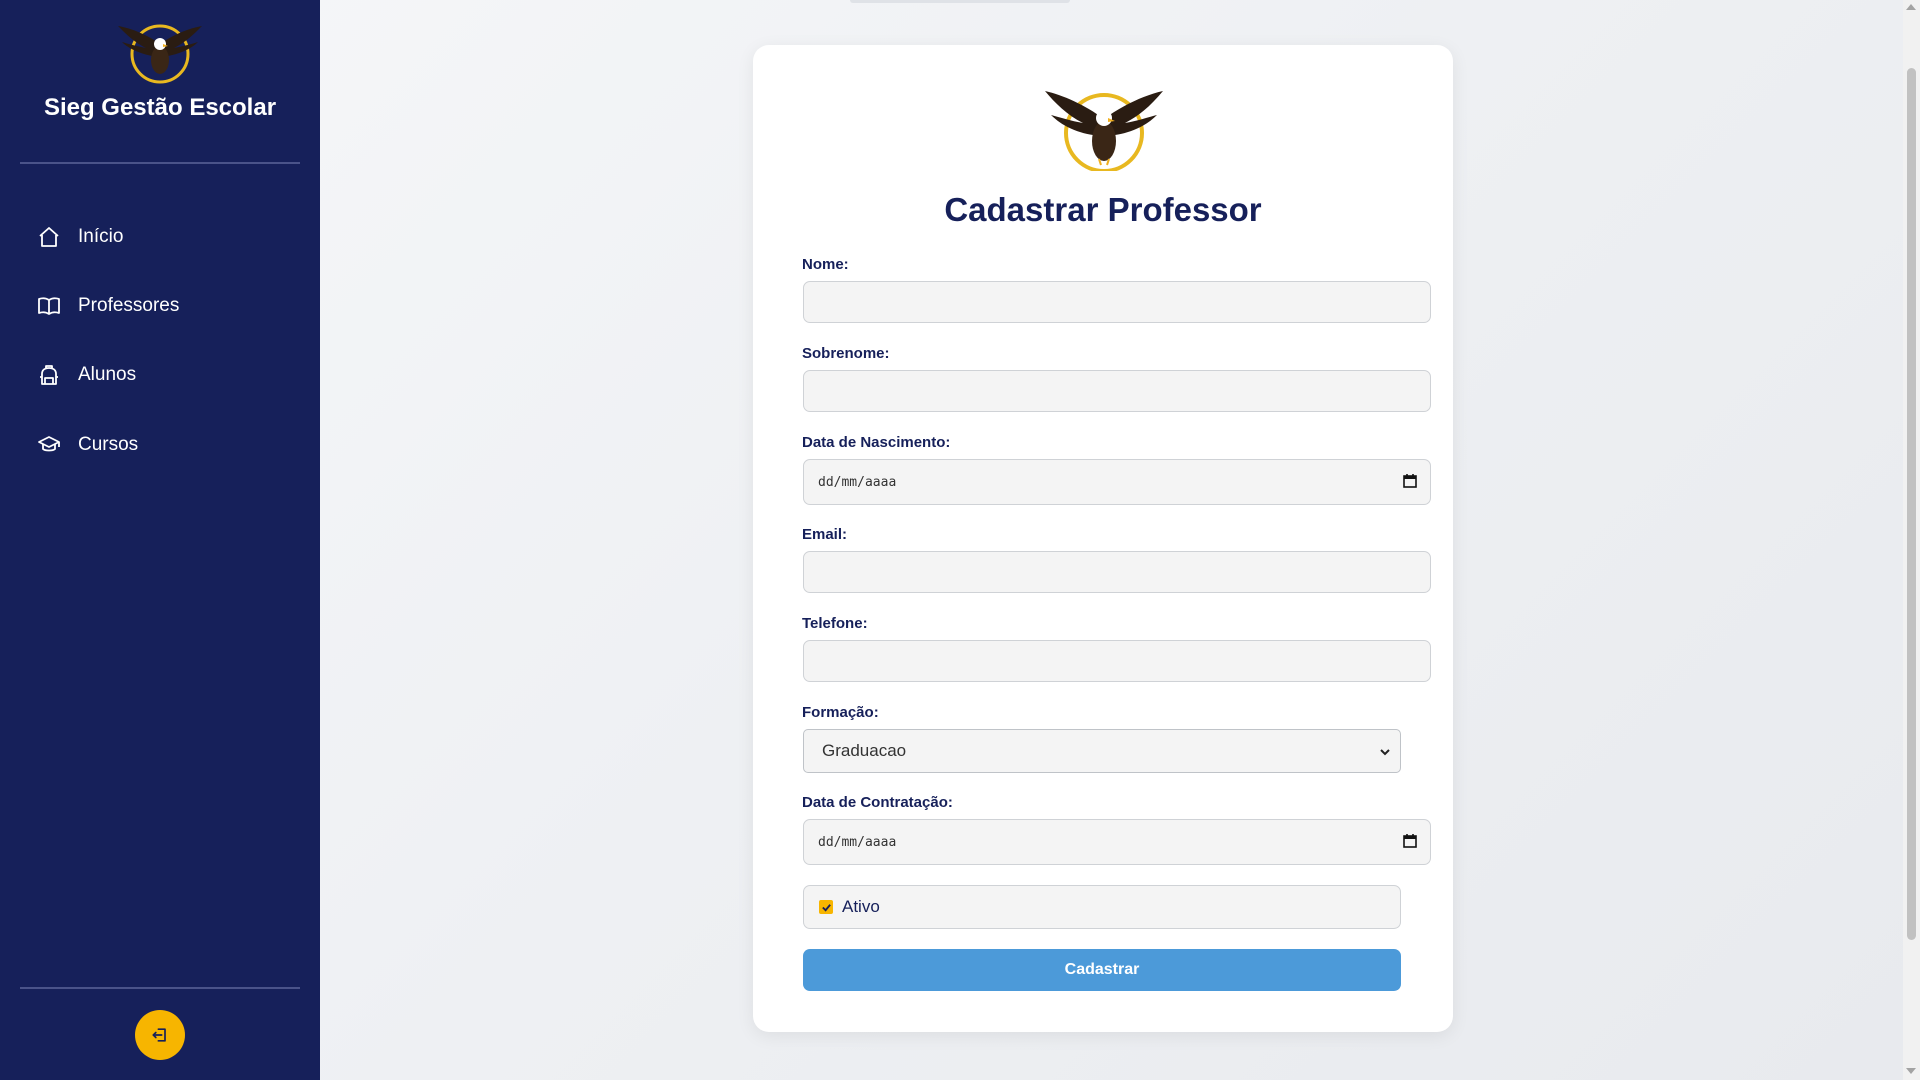 This screenshot has width=1920, height=1080. What do you see at coordinates (108, 444) in the screenshot?
I see `sidebar-item-label: Cursos` at bounding box center [108, 444].